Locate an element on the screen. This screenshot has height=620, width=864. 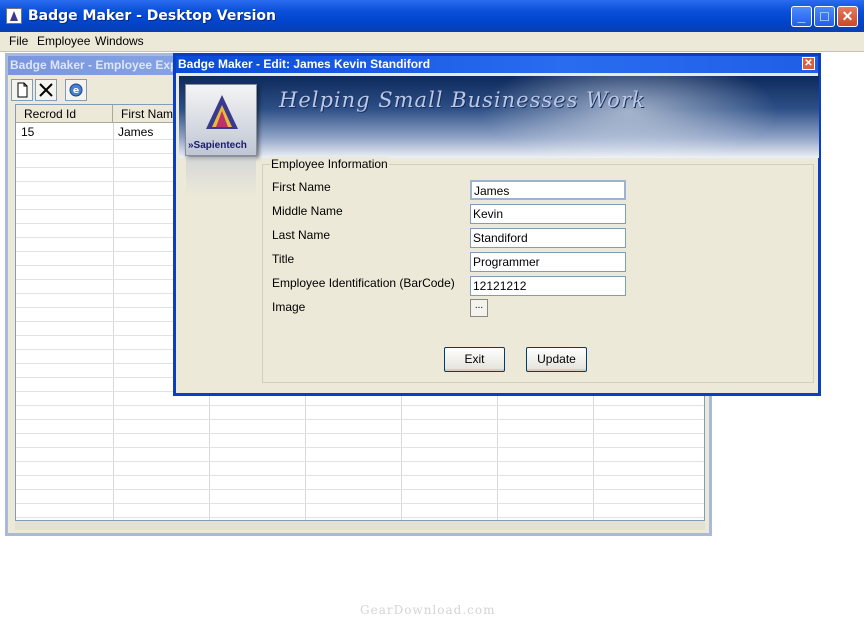
update-button: Update is located at coordinates (556, 359).